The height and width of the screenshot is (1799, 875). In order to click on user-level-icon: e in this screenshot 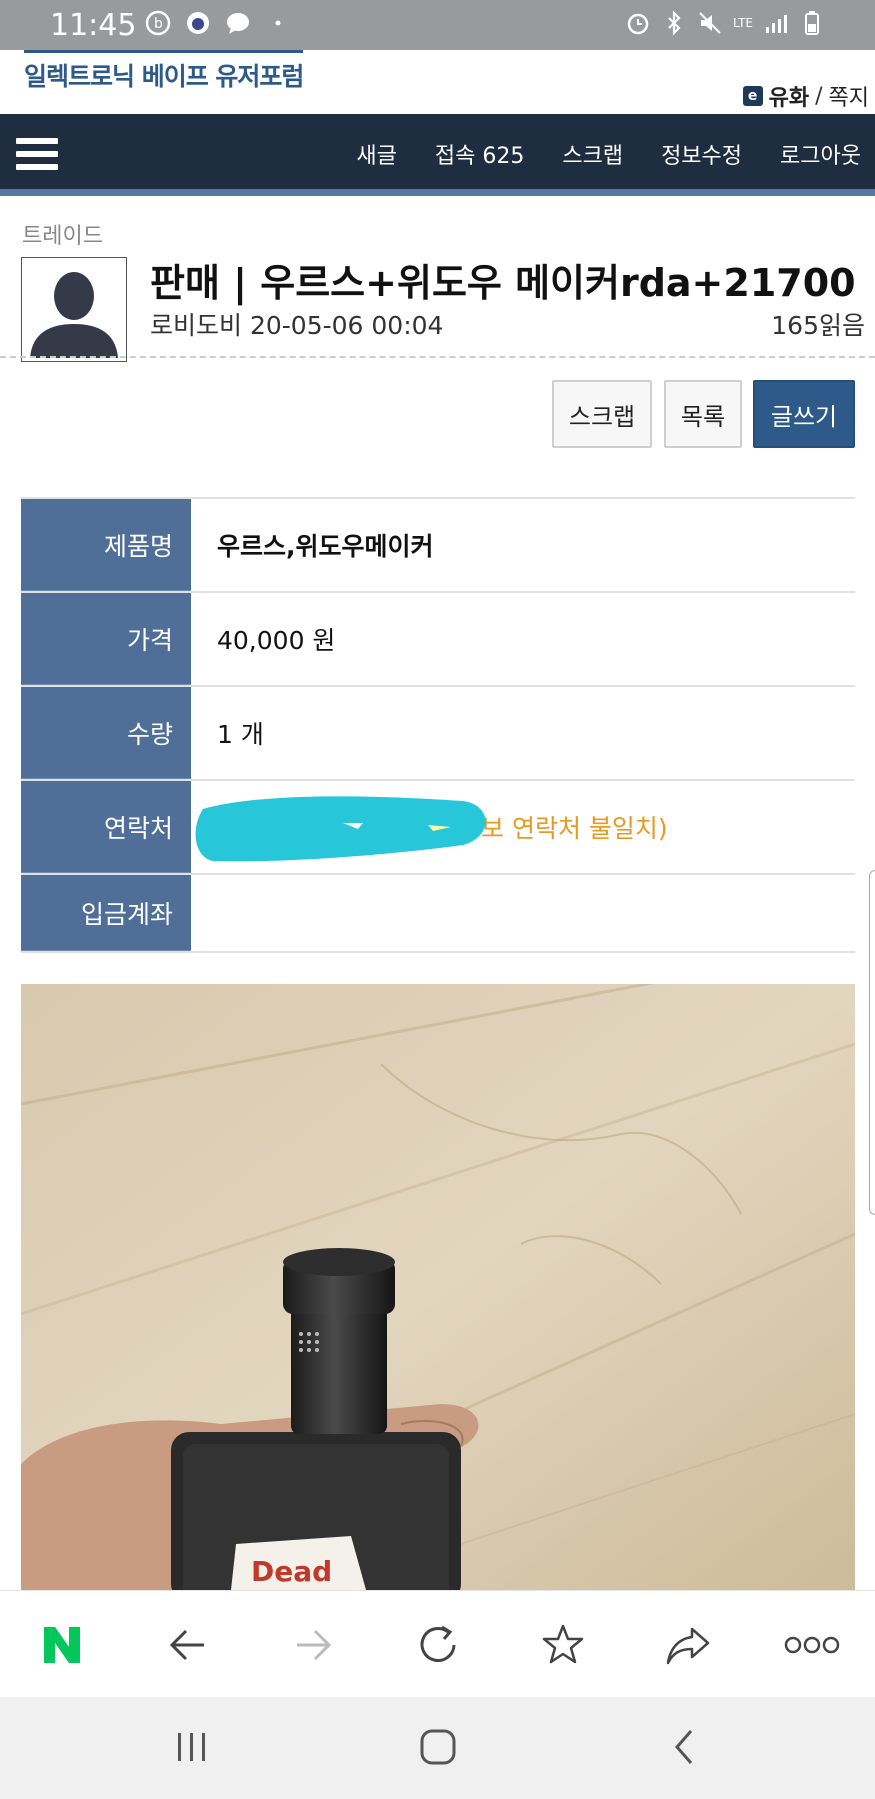, I will do `click(752, 96)`.